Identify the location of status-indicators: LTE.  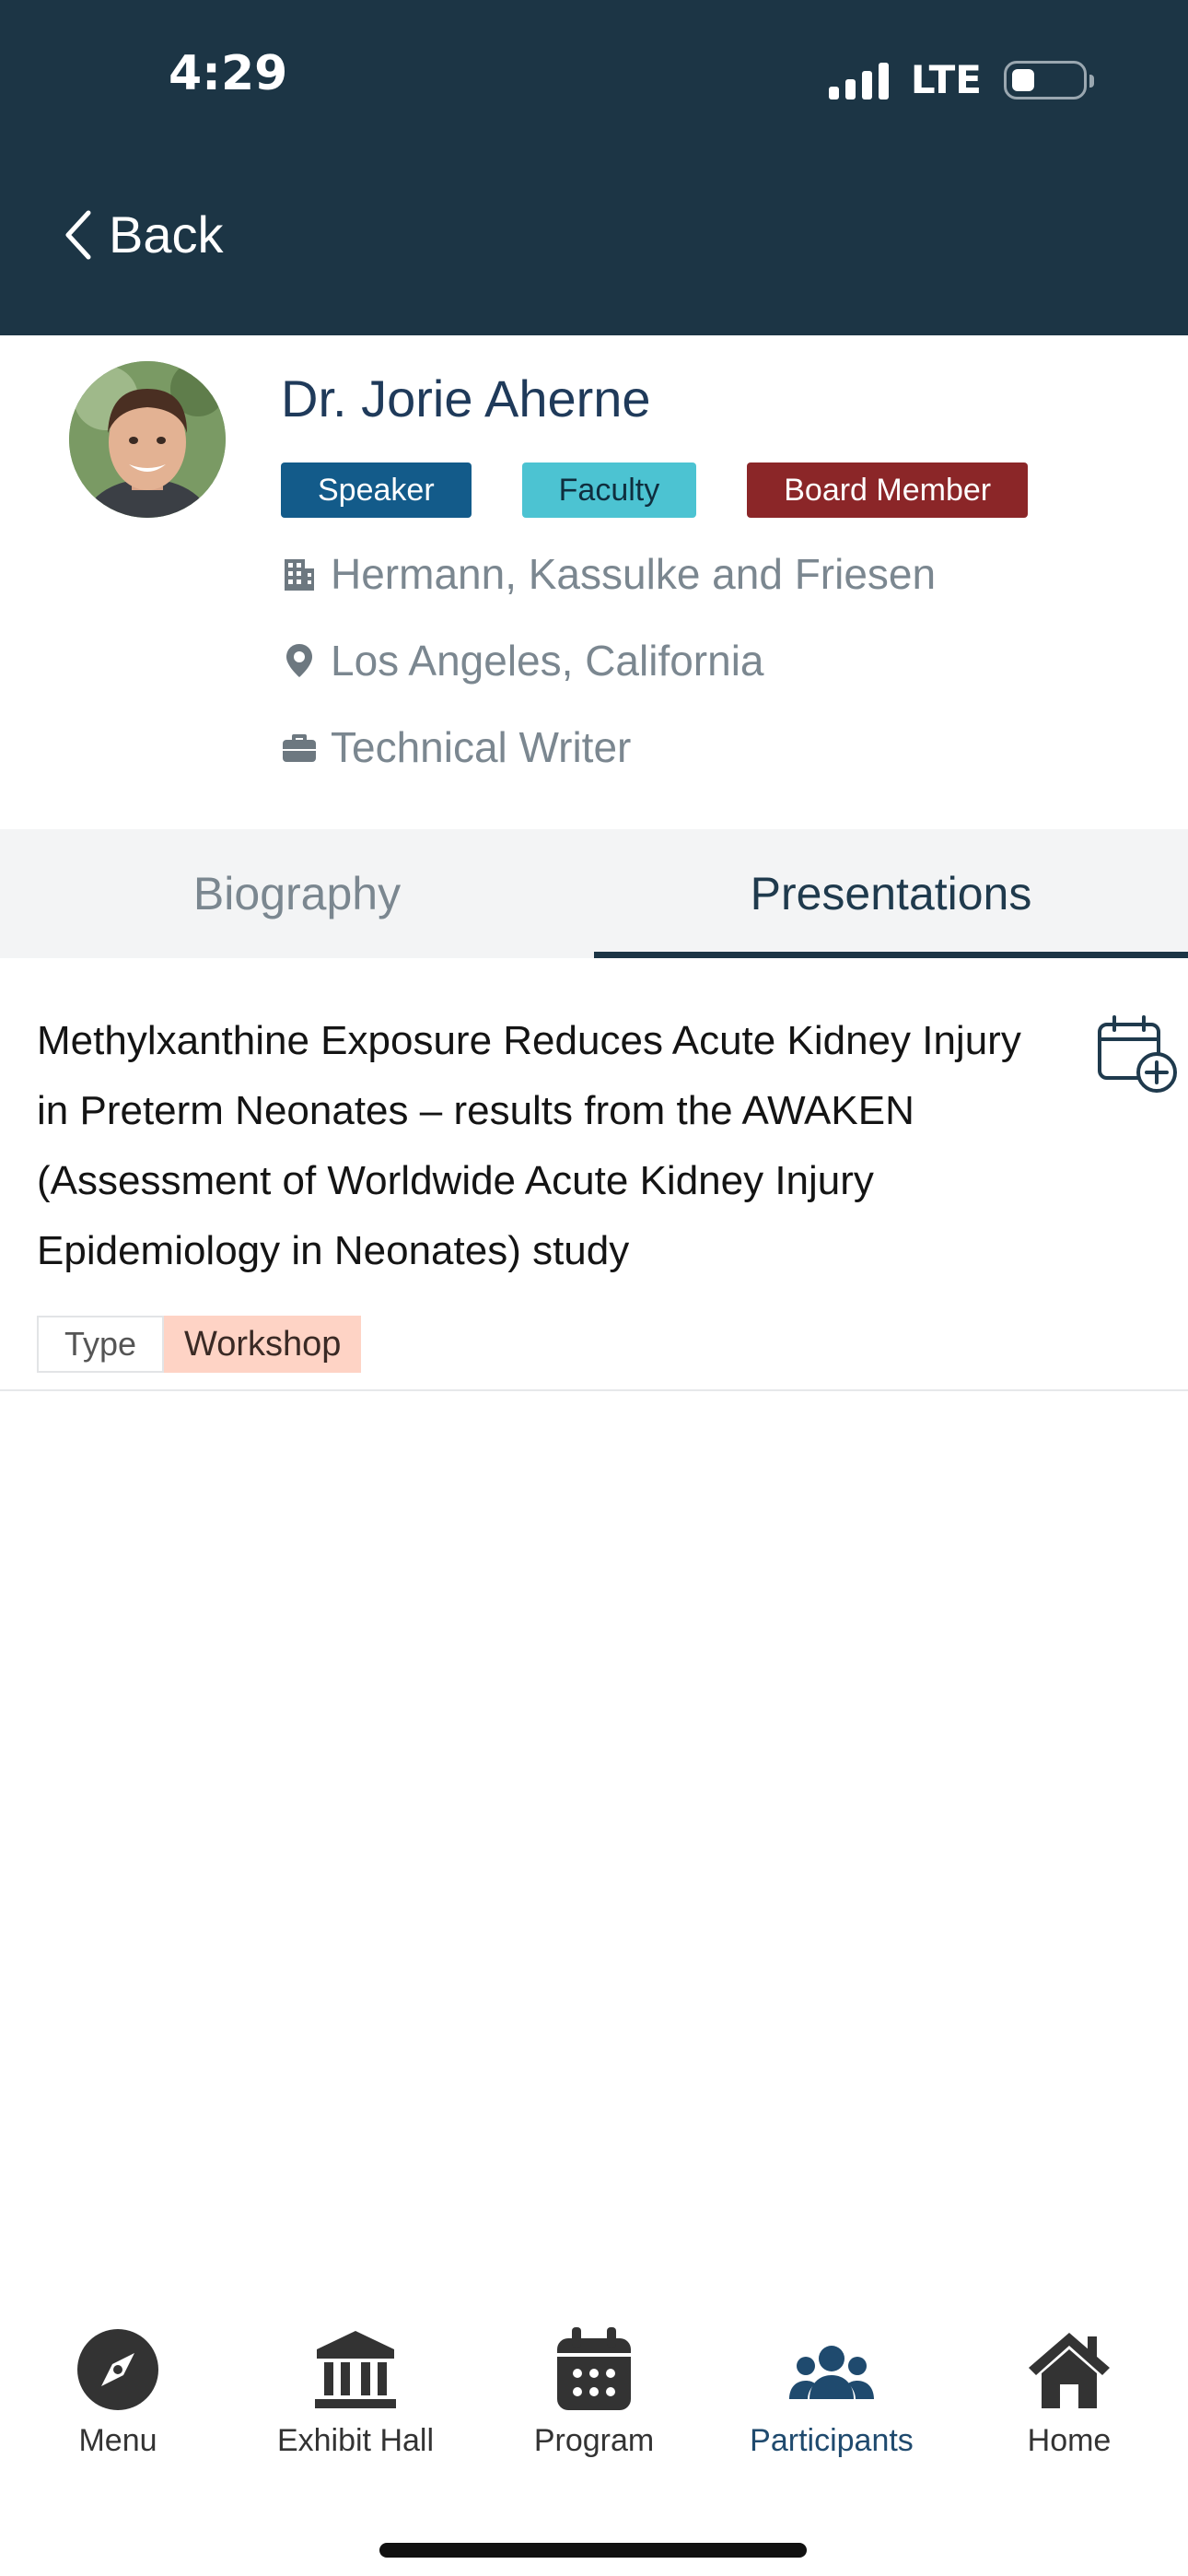
(961, 79).